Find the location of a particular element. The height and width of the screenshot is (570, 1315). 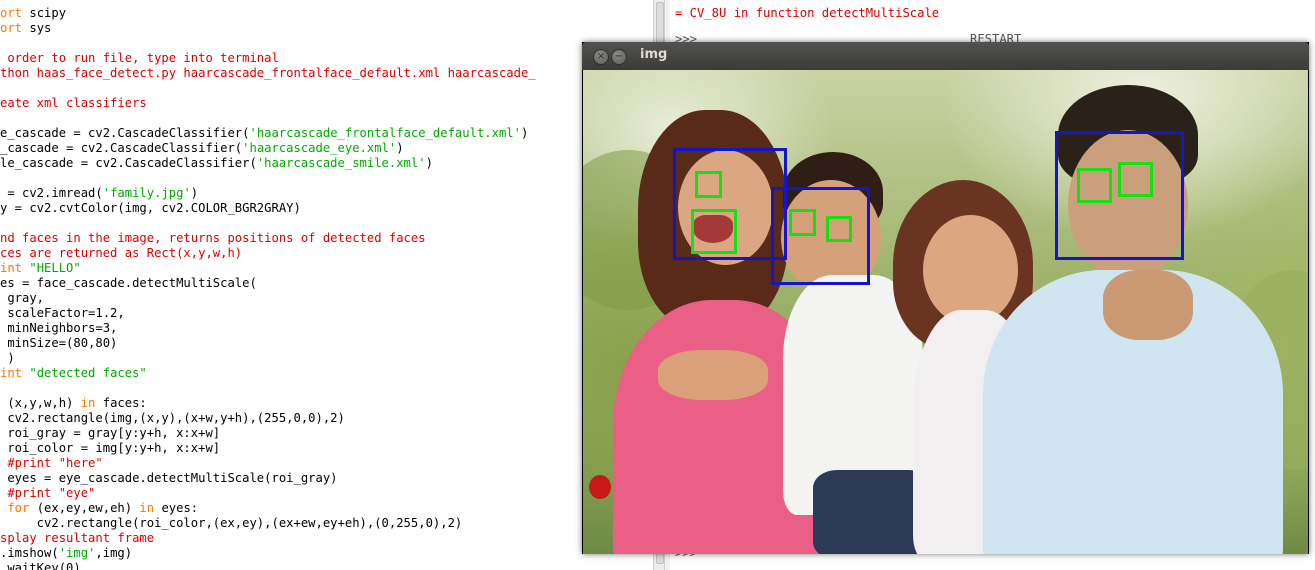

code-line: ort sys is located at coordinates (25, 28).